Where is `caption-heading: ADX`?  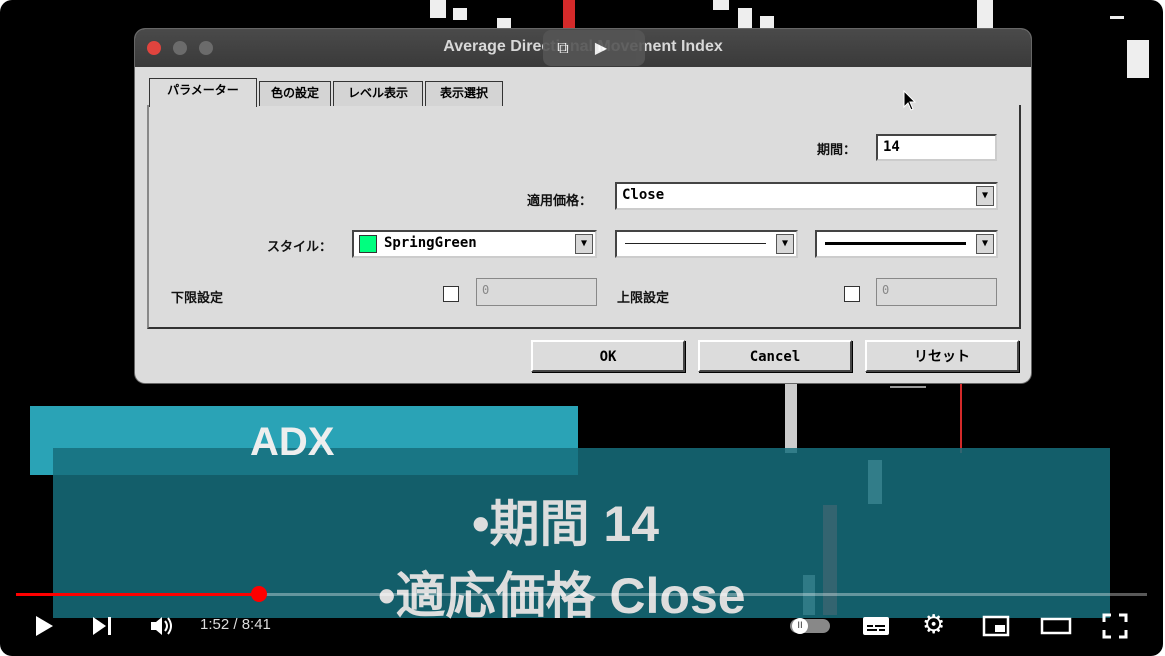
caption-heading: ADX is located at coordinates (292, 442).